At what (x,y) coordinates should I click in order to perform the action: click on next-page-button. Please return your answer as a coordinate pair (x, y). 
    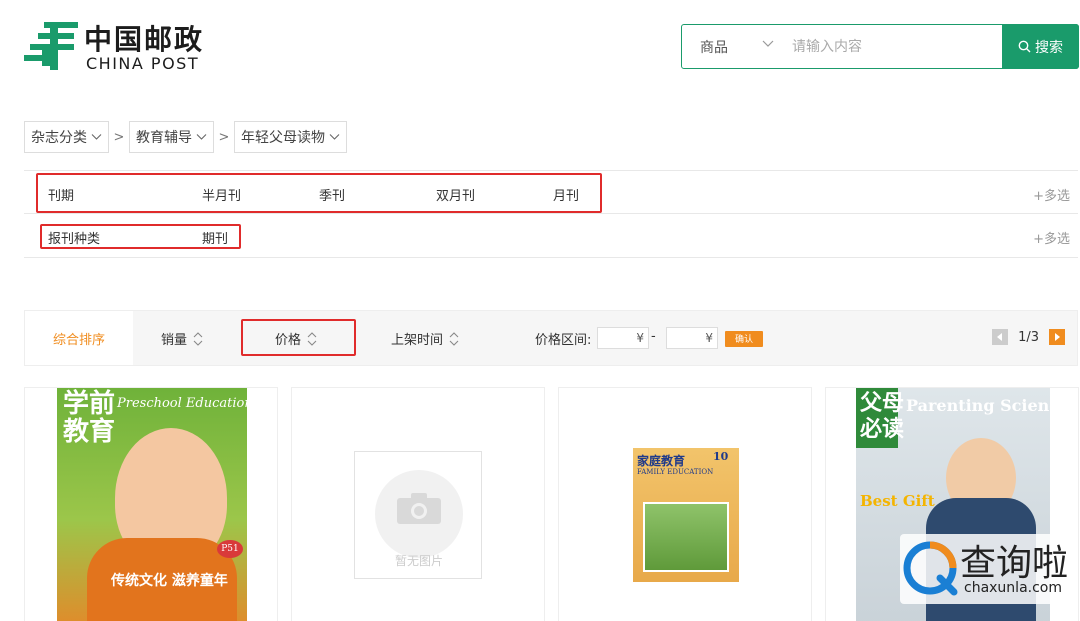
    Looking at the image, I should click on (1057, 337).